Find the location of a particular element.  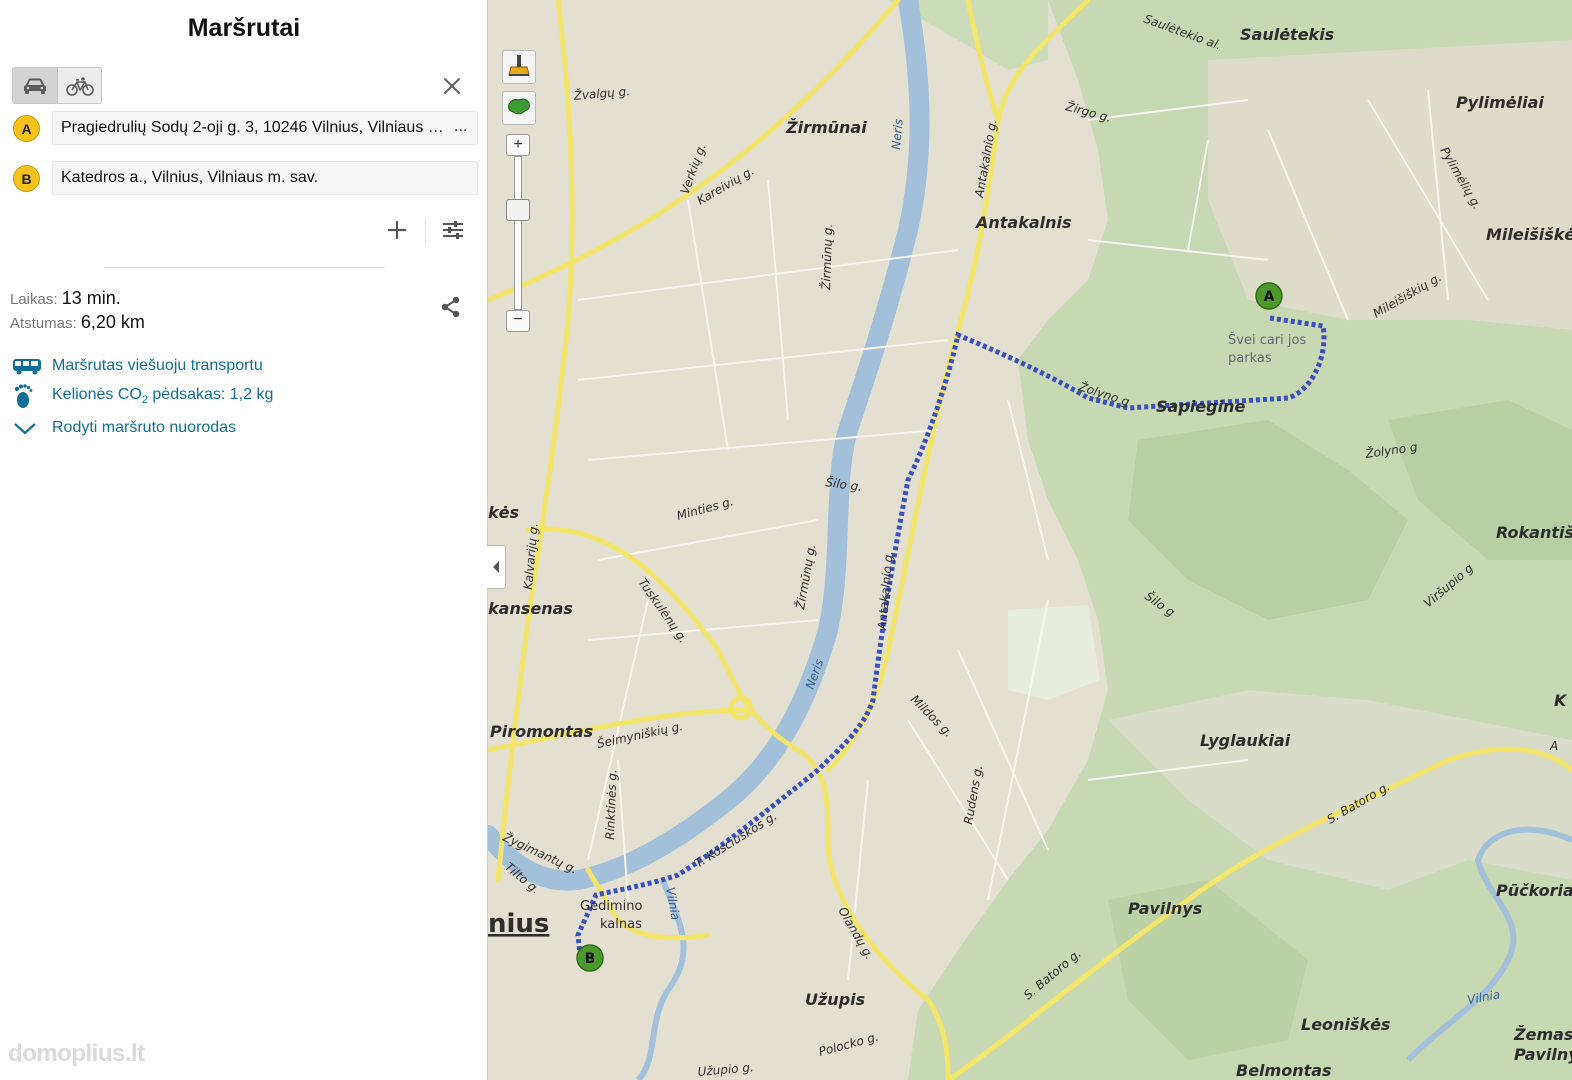

map-label-uzupio-g: Užupio g. is located at coordinates (725, 1069).